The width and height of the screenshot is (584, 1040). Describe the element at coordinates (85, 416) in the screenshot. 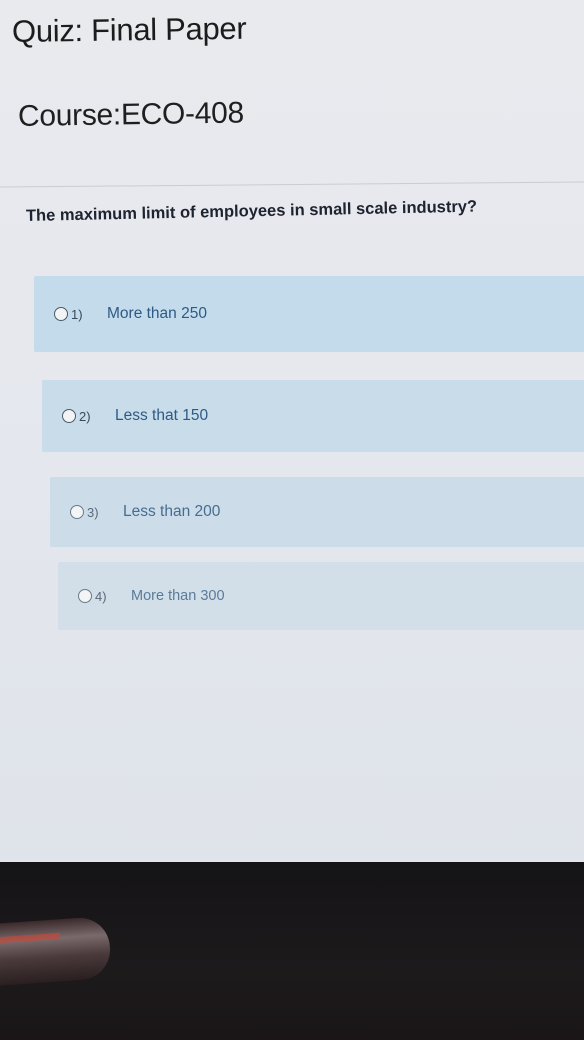

I see `option-number: 2)` at that location.